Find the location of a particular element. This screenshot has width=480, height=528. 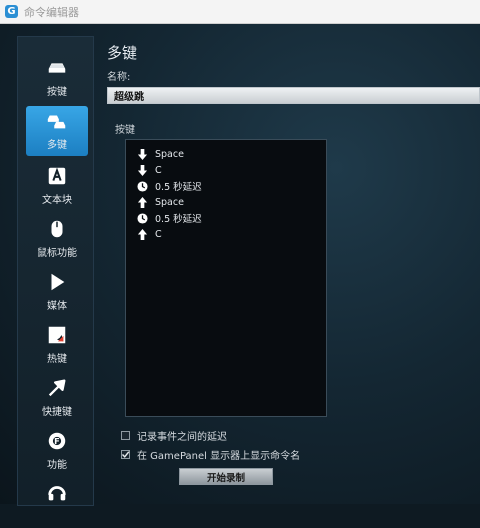

sidebar-item-label: 文本块 is located at coordinates (57, 200).